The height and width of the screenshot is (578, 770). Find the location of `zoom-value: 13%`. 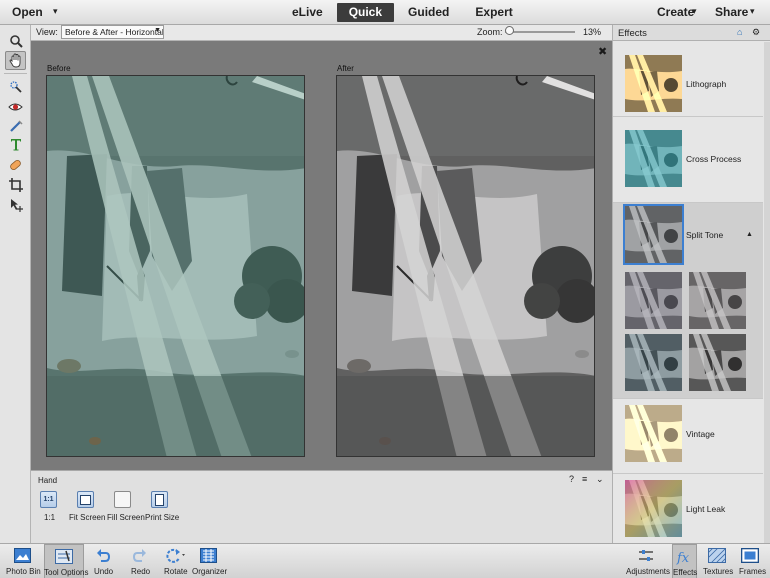

zoom-value: 13% is located at coordinates (592, 32).